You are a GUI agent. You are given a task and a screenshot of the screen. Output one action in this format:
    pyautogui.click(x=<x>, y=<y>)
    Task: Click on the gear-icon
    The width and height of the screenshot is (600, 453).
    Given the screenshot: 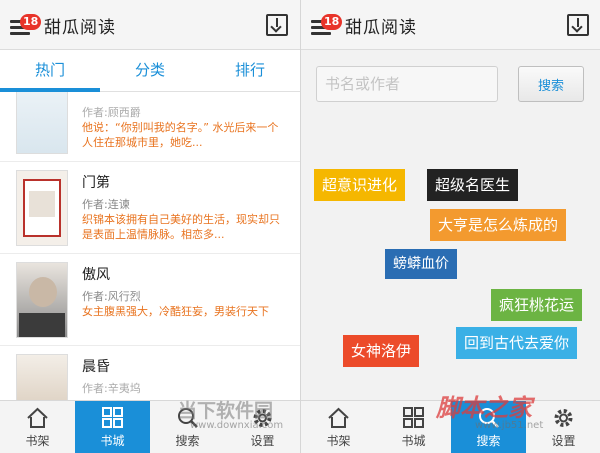 What is the action you would take?
    pyautogui.click(x=563, y=418)
    